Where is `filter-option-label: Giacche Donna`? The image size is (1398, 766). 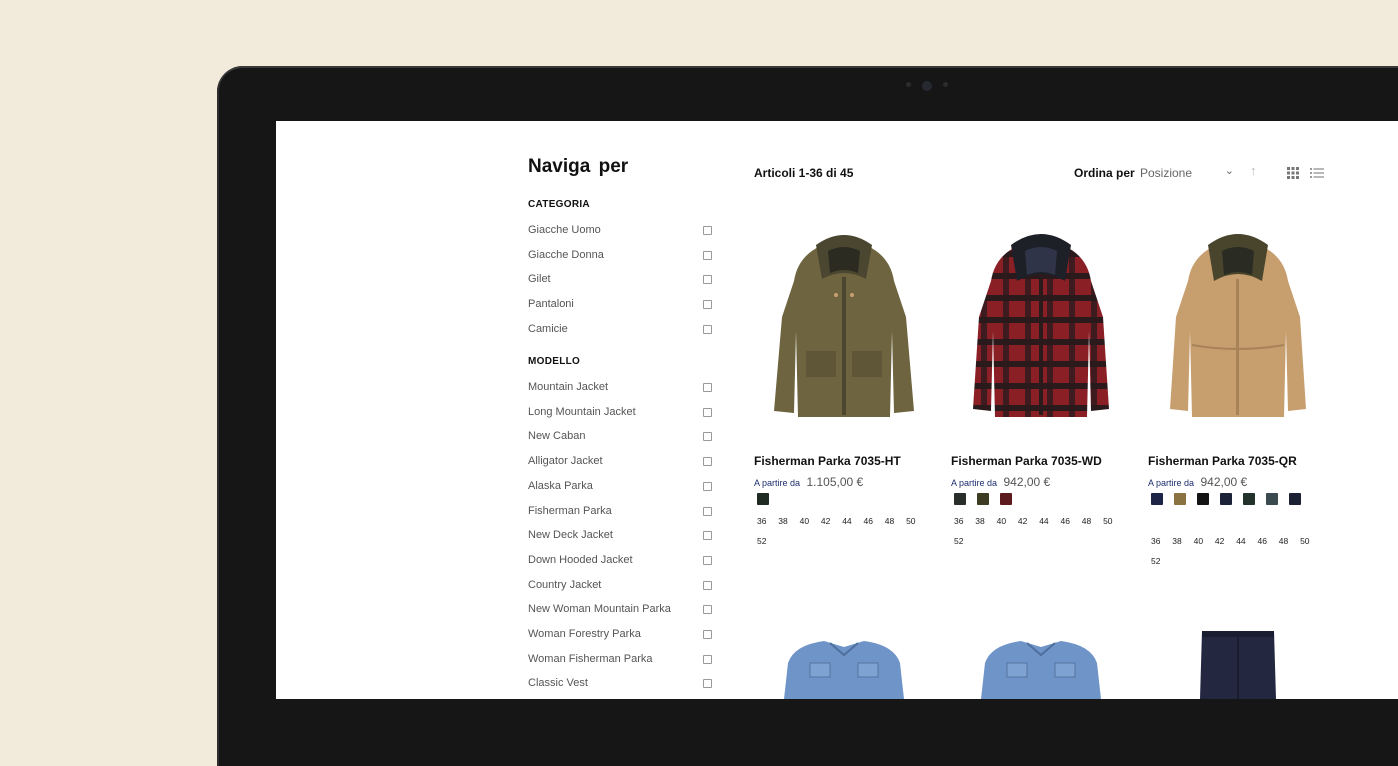
filter-option-label: Giacche Donna is located at coordinates (566, 255).